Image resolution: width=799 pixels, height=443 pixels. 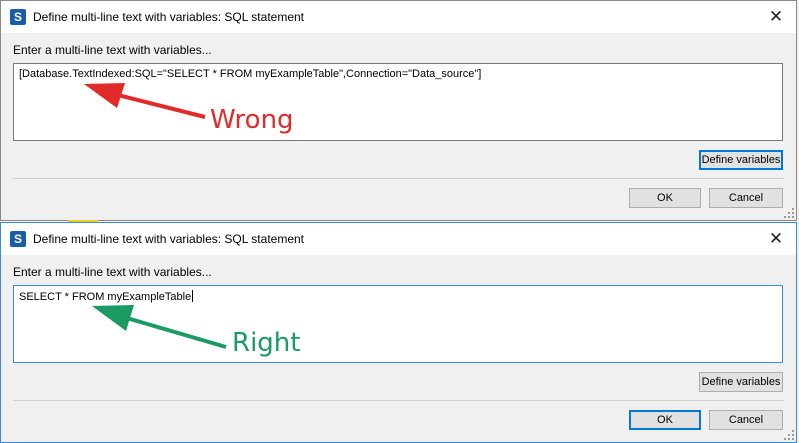 I want to click on text-caret, so click(x=193, y=296).